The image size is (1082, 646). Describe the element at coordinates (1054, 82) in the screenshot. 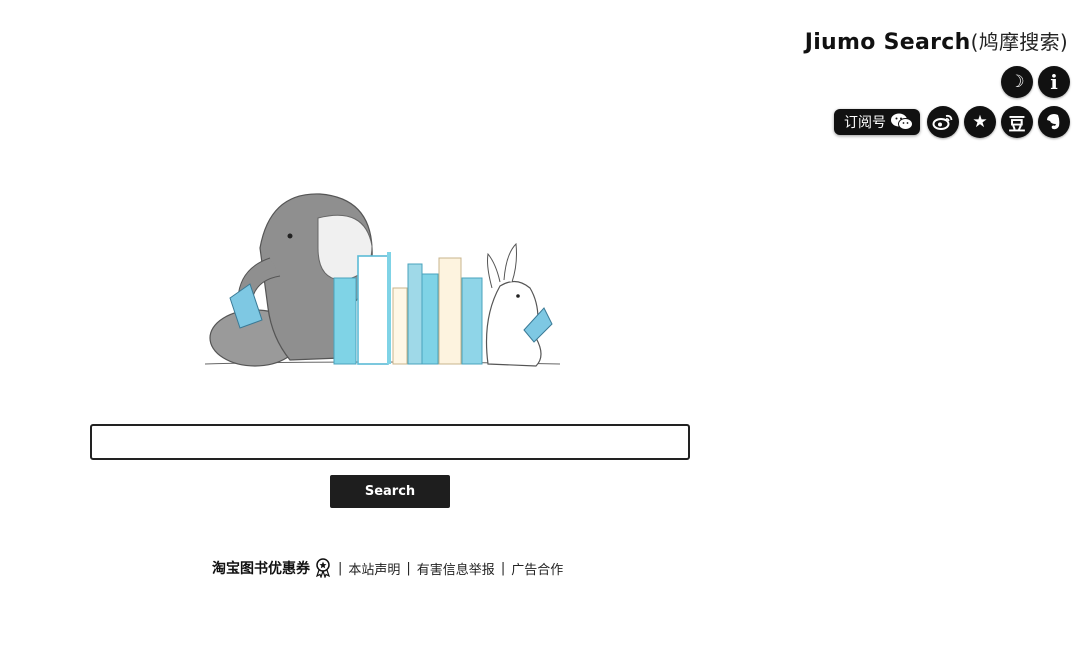

I see `info-icon: i` at that location.